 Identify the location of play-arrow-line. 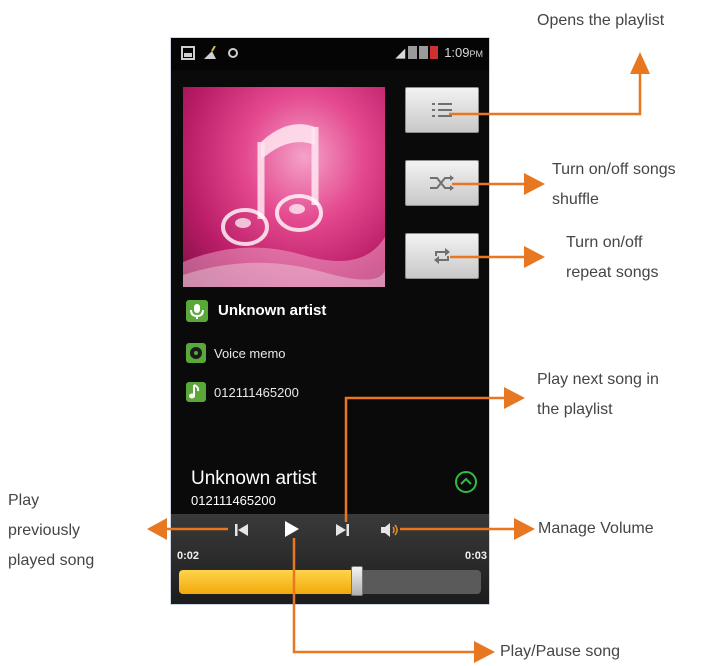
(385, 596).